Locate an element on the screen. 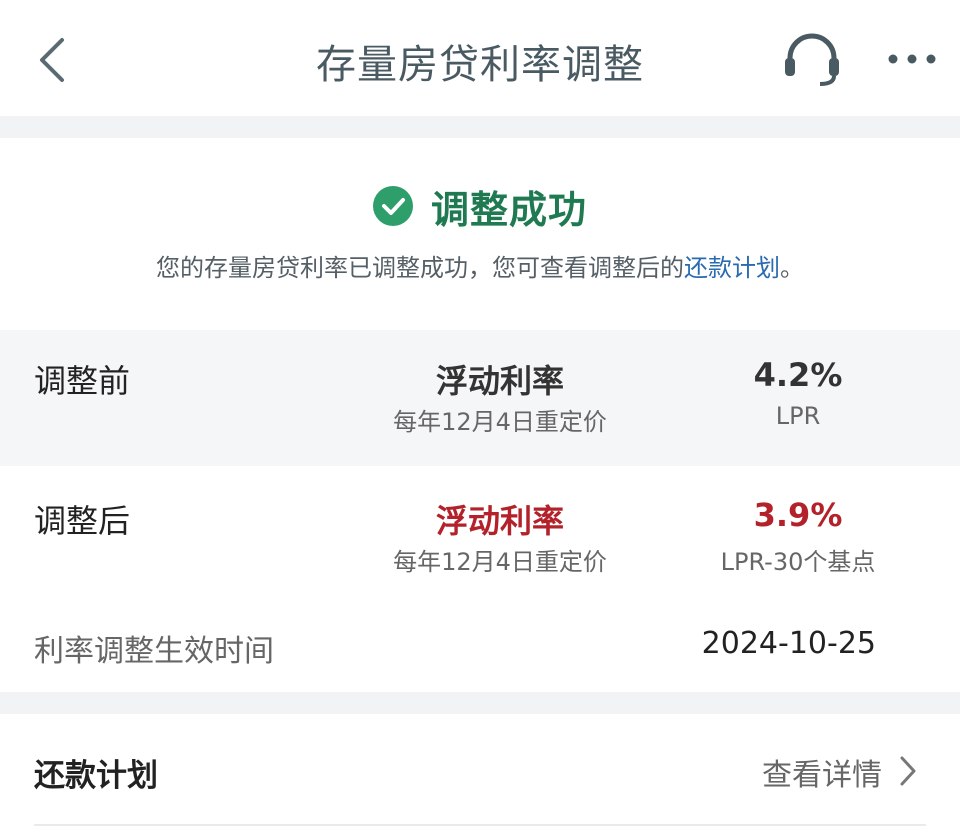 Image resolution: width=960 pixels, height=832 pixels. before-rate-type-note: 每年12月4日重定价 is located at coordinates (500, 422).